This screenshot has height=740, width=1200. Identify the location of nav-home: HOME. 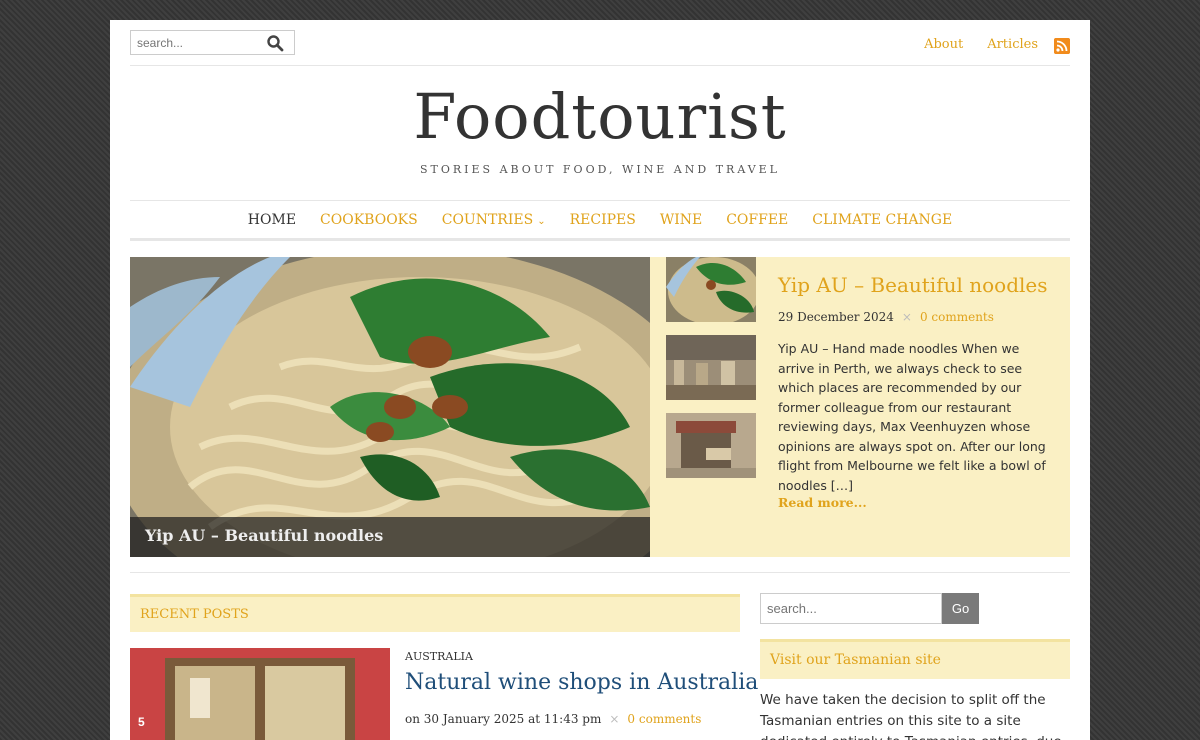
(272, 220).